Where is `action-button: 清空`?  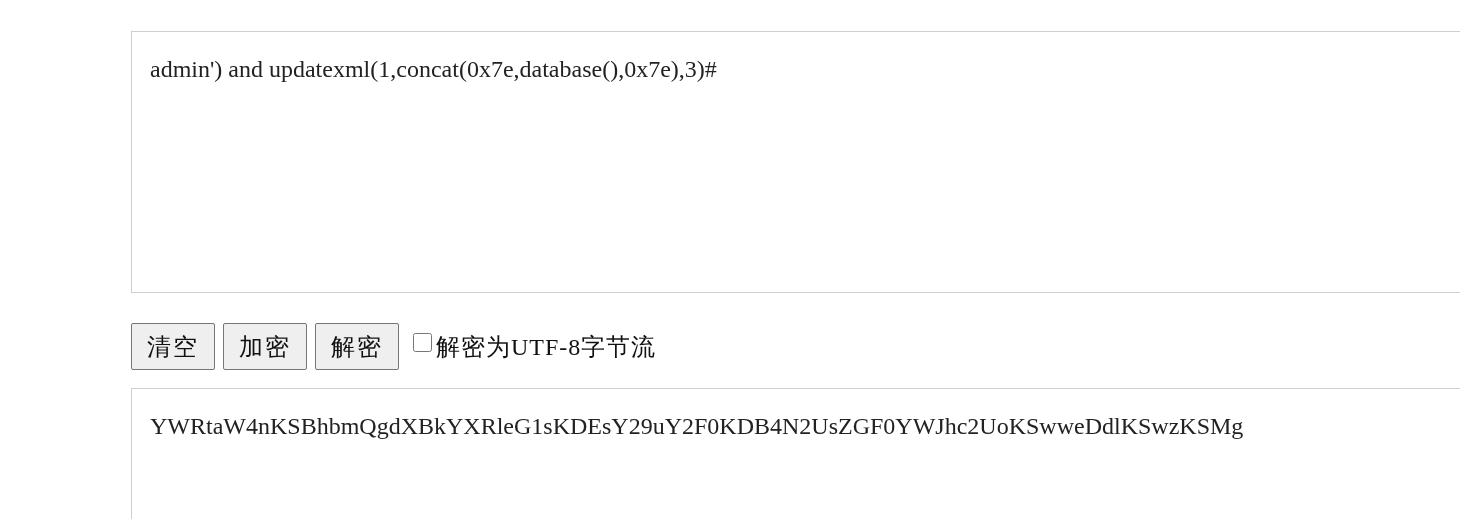
action-button: 清空 is located at coordinates (173, 346).